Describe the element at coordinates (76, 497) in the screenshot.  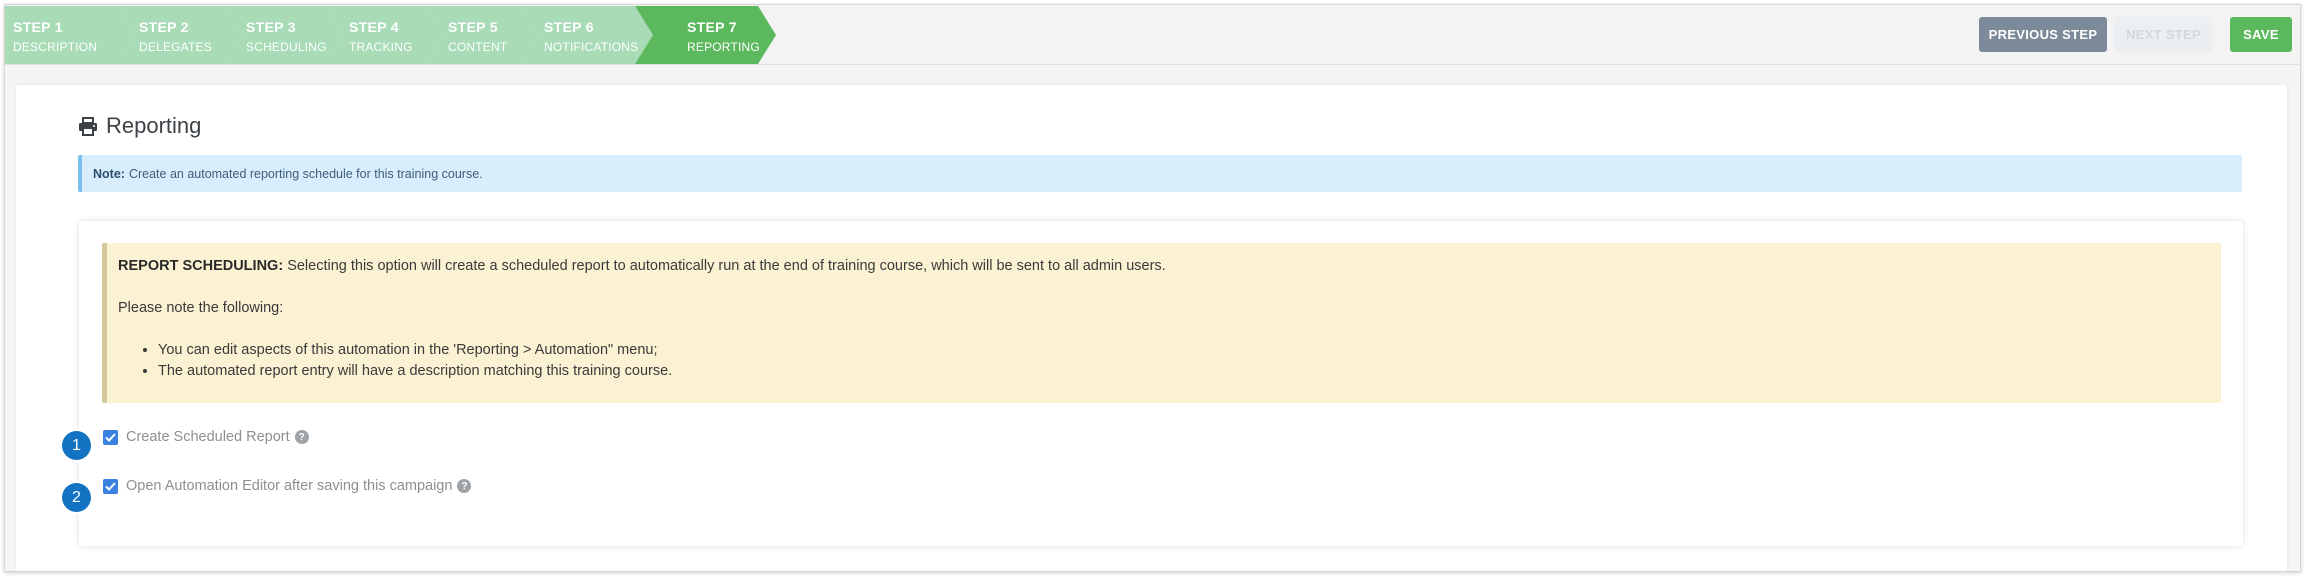
I see `step-badge-2: 2` at that location.